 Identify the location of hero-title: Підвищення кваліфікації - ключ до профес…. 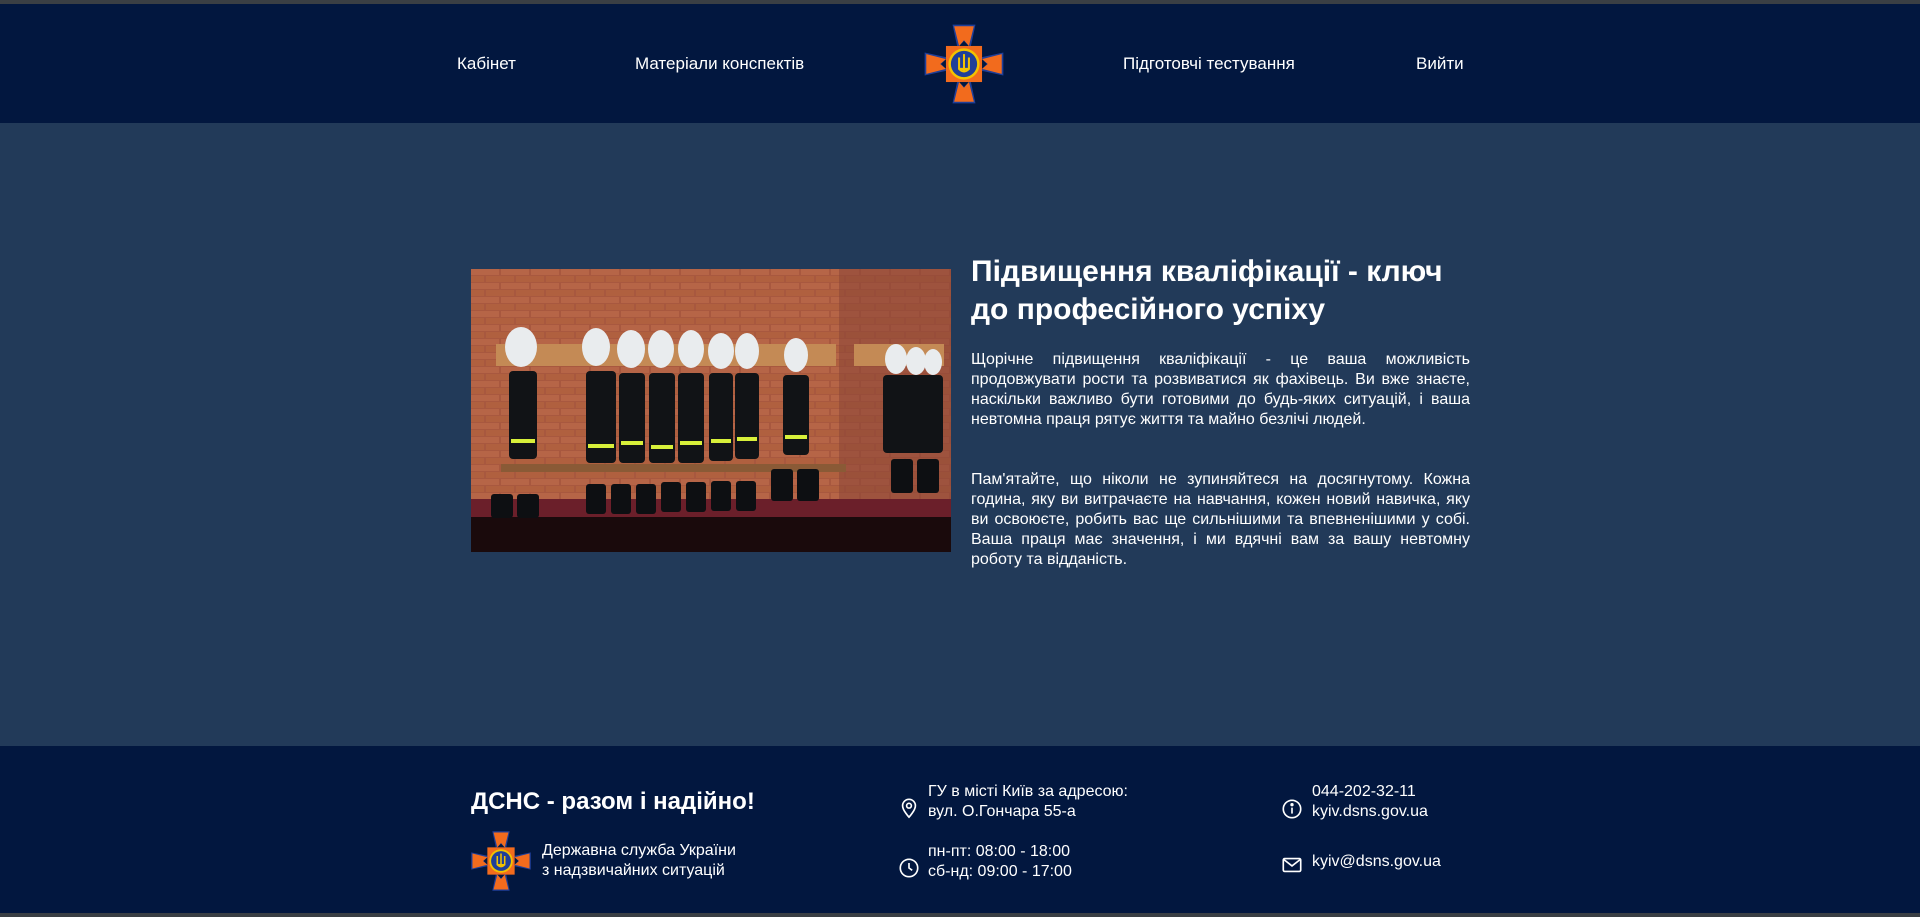
(1207, 290).